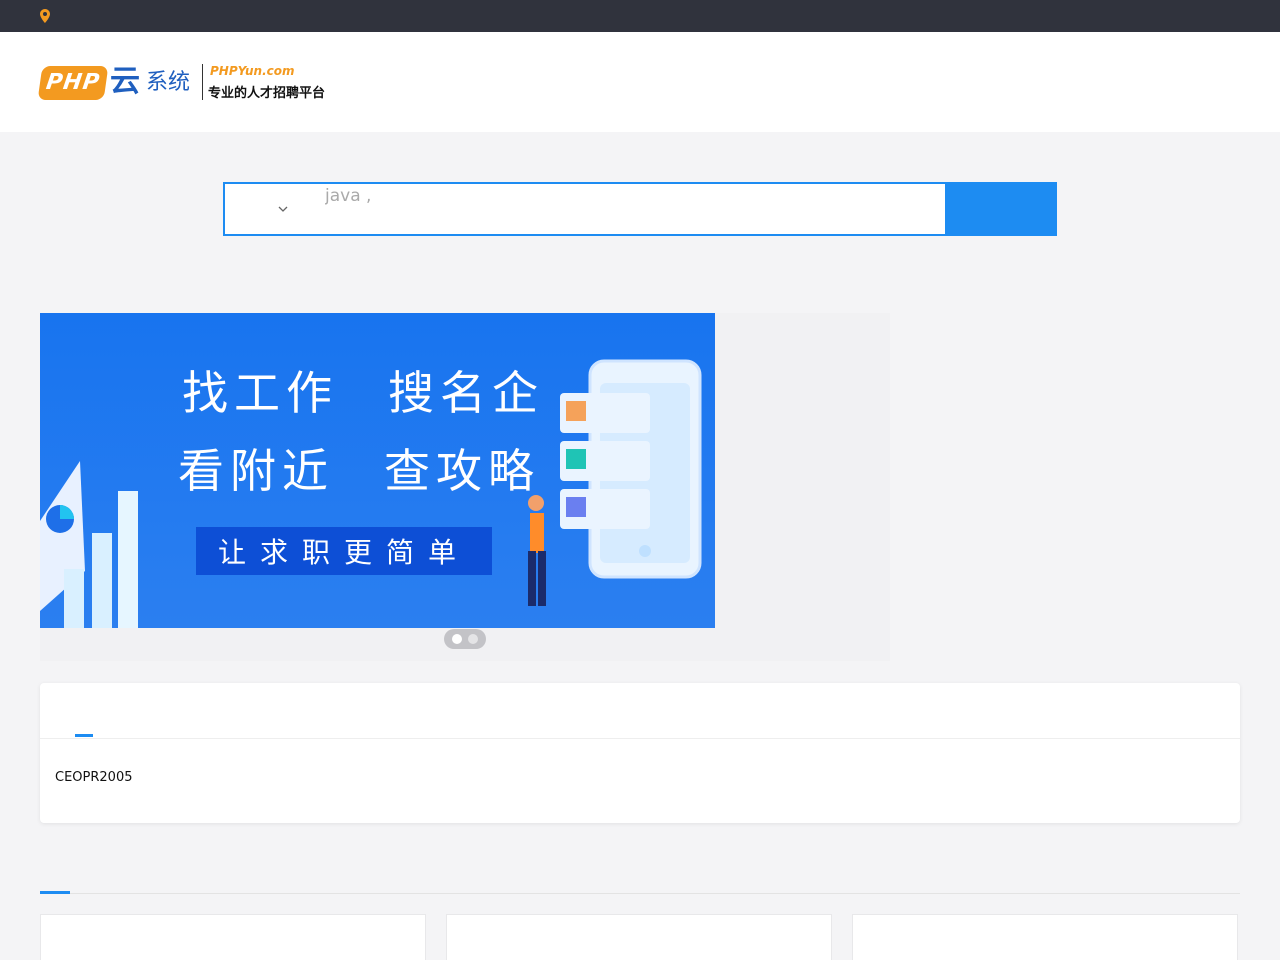 Image resolution: width=1280 pixels, height=960 pixels. I want to click on chevron-down-icon, so click(283, 209).